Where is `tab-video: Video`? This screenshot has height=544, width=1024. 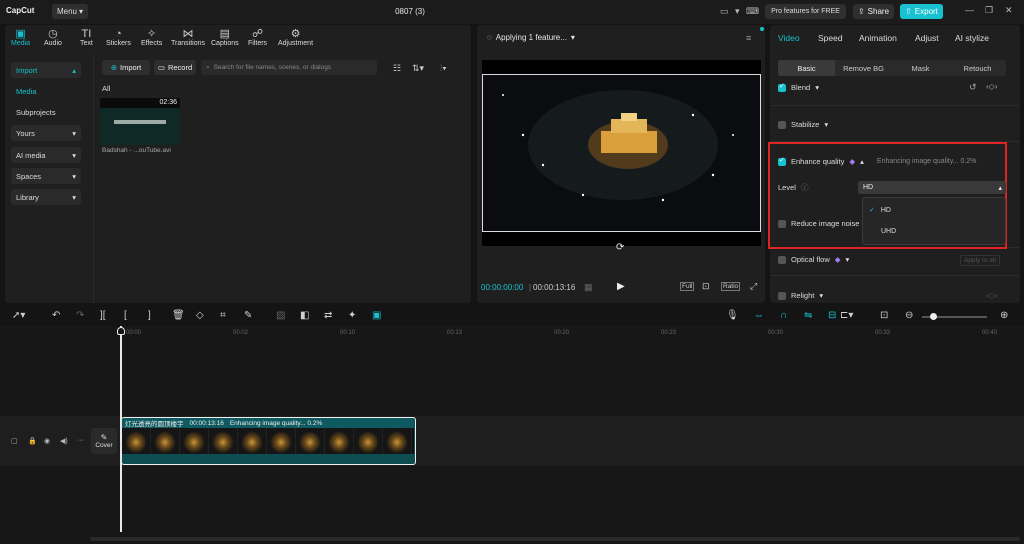 tab-video: Video is located at coordinates (789, 38).